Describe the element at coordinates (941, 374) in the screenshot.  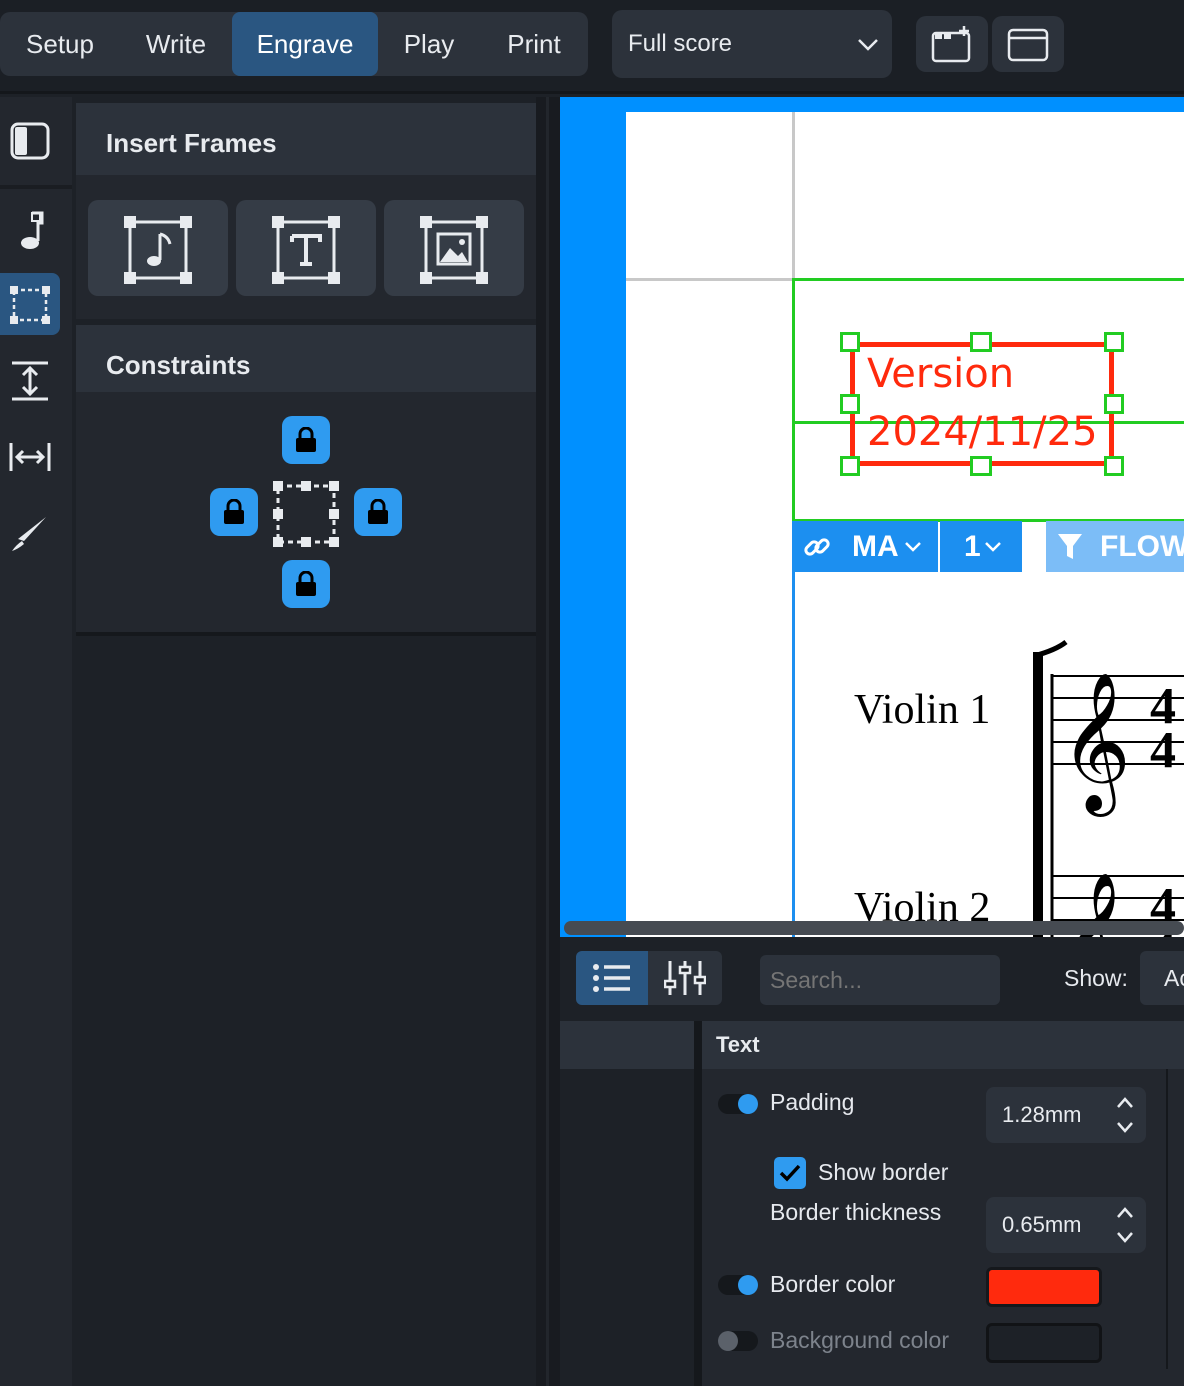
I see `text-frame-line-1: Version` at that location.